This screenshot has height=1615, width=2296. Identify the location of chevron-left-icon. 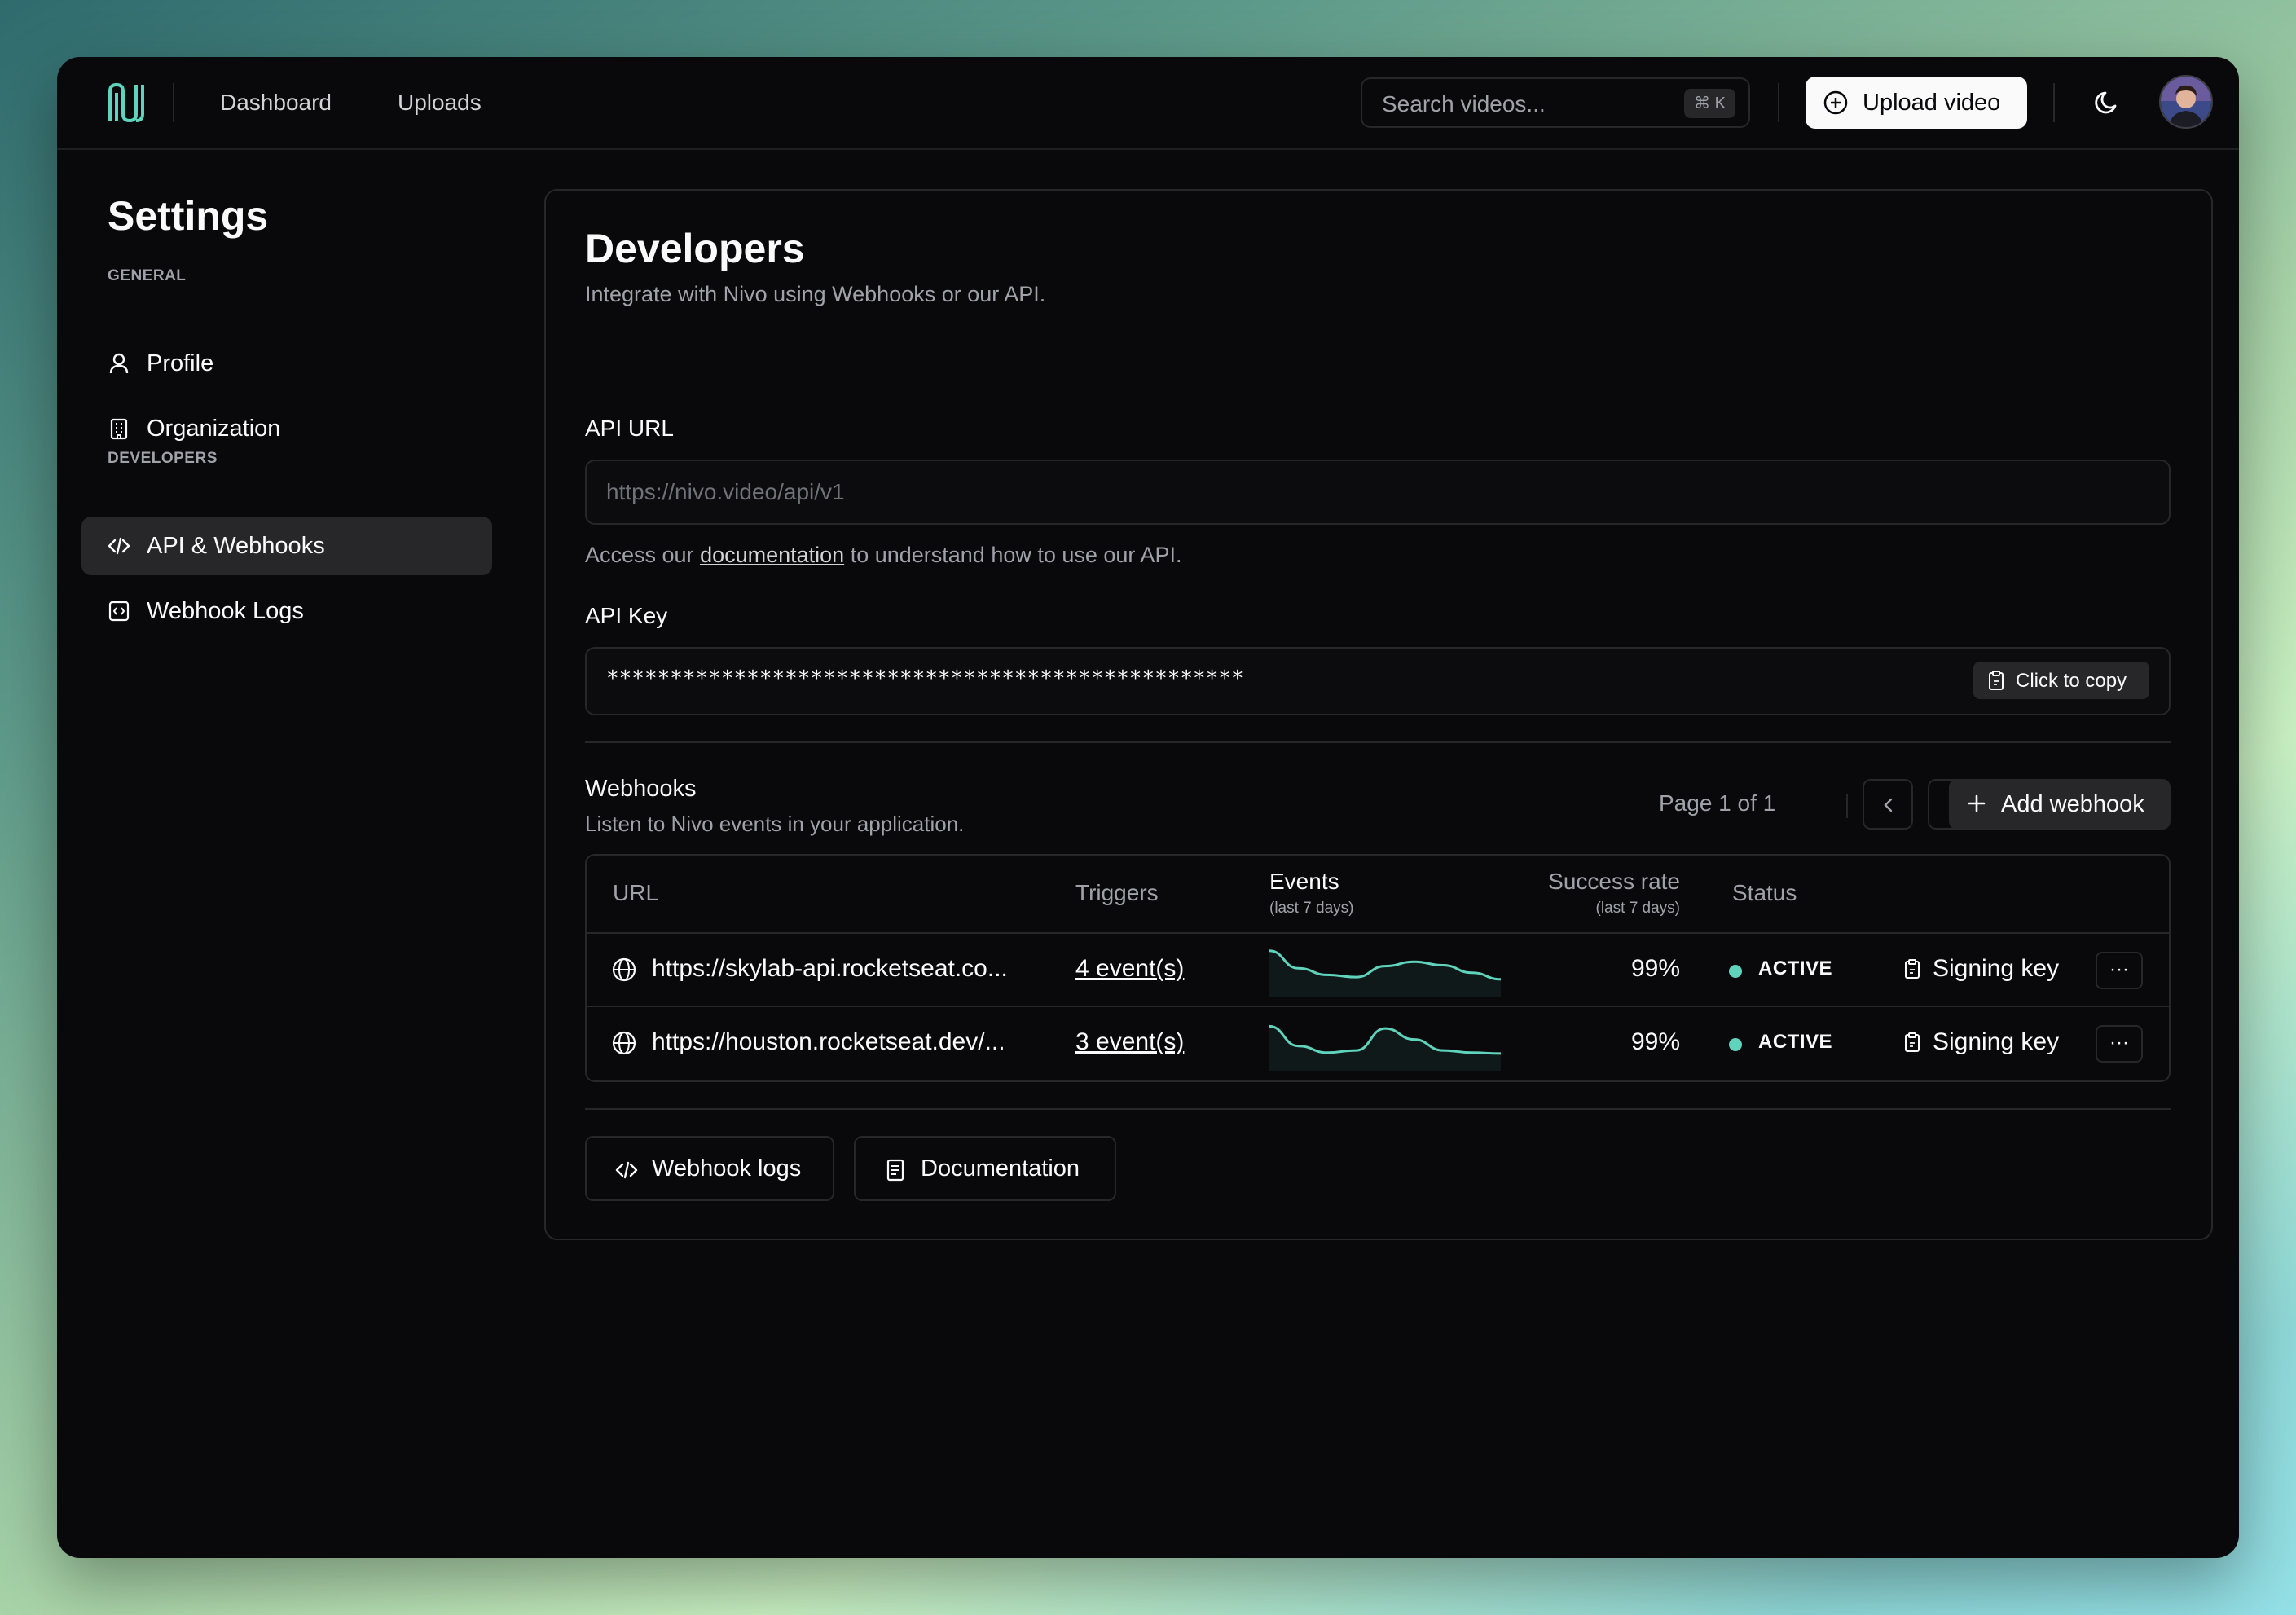
(1889, 805).